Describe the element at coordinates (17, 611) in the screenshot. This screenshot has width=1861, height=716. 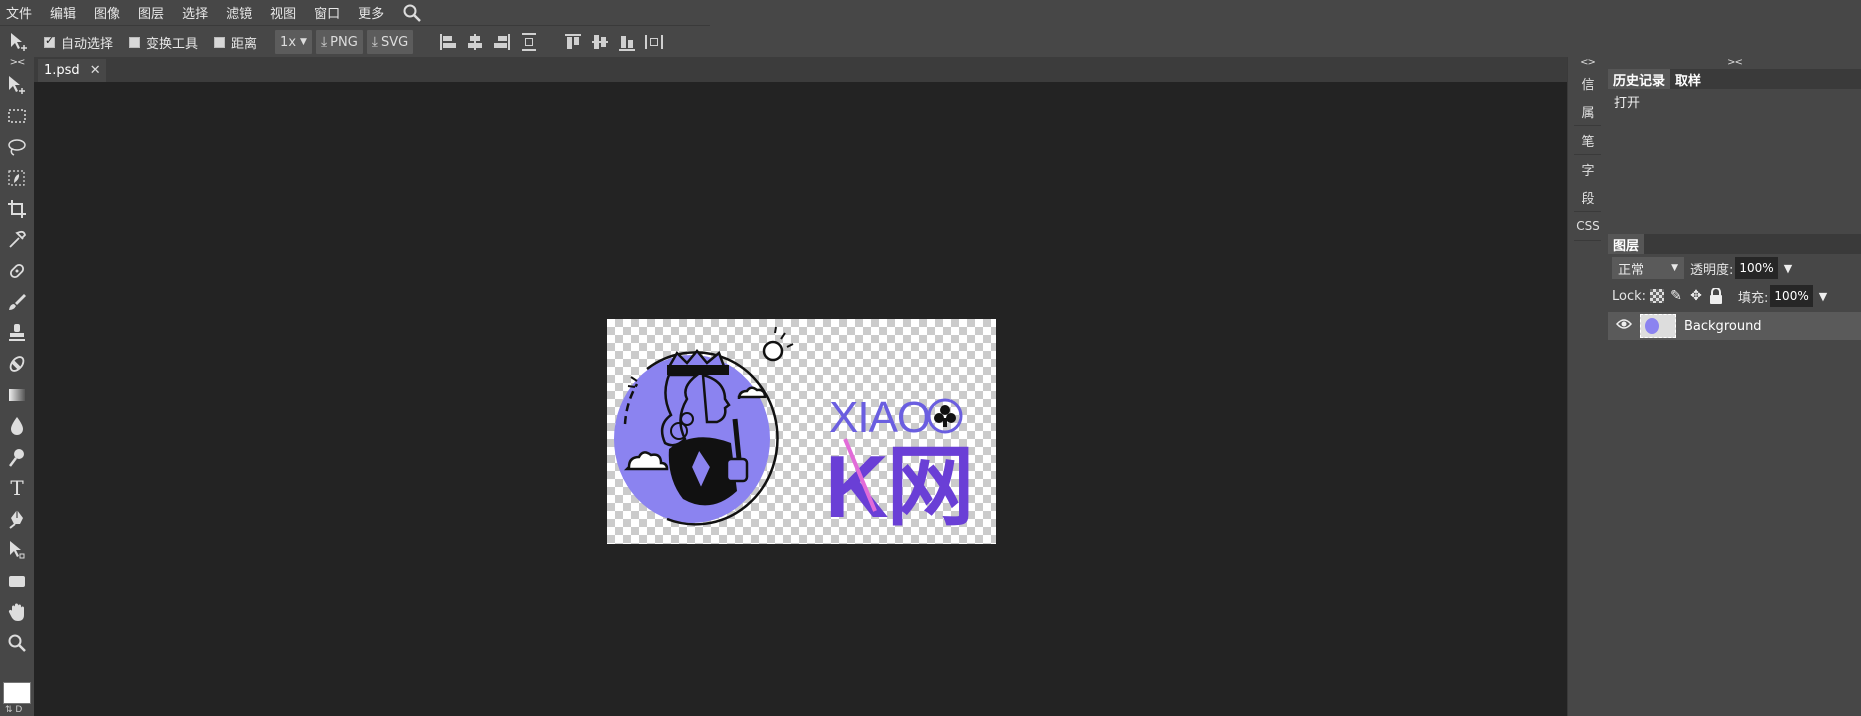
I see `hand-tool-icon` at that location.